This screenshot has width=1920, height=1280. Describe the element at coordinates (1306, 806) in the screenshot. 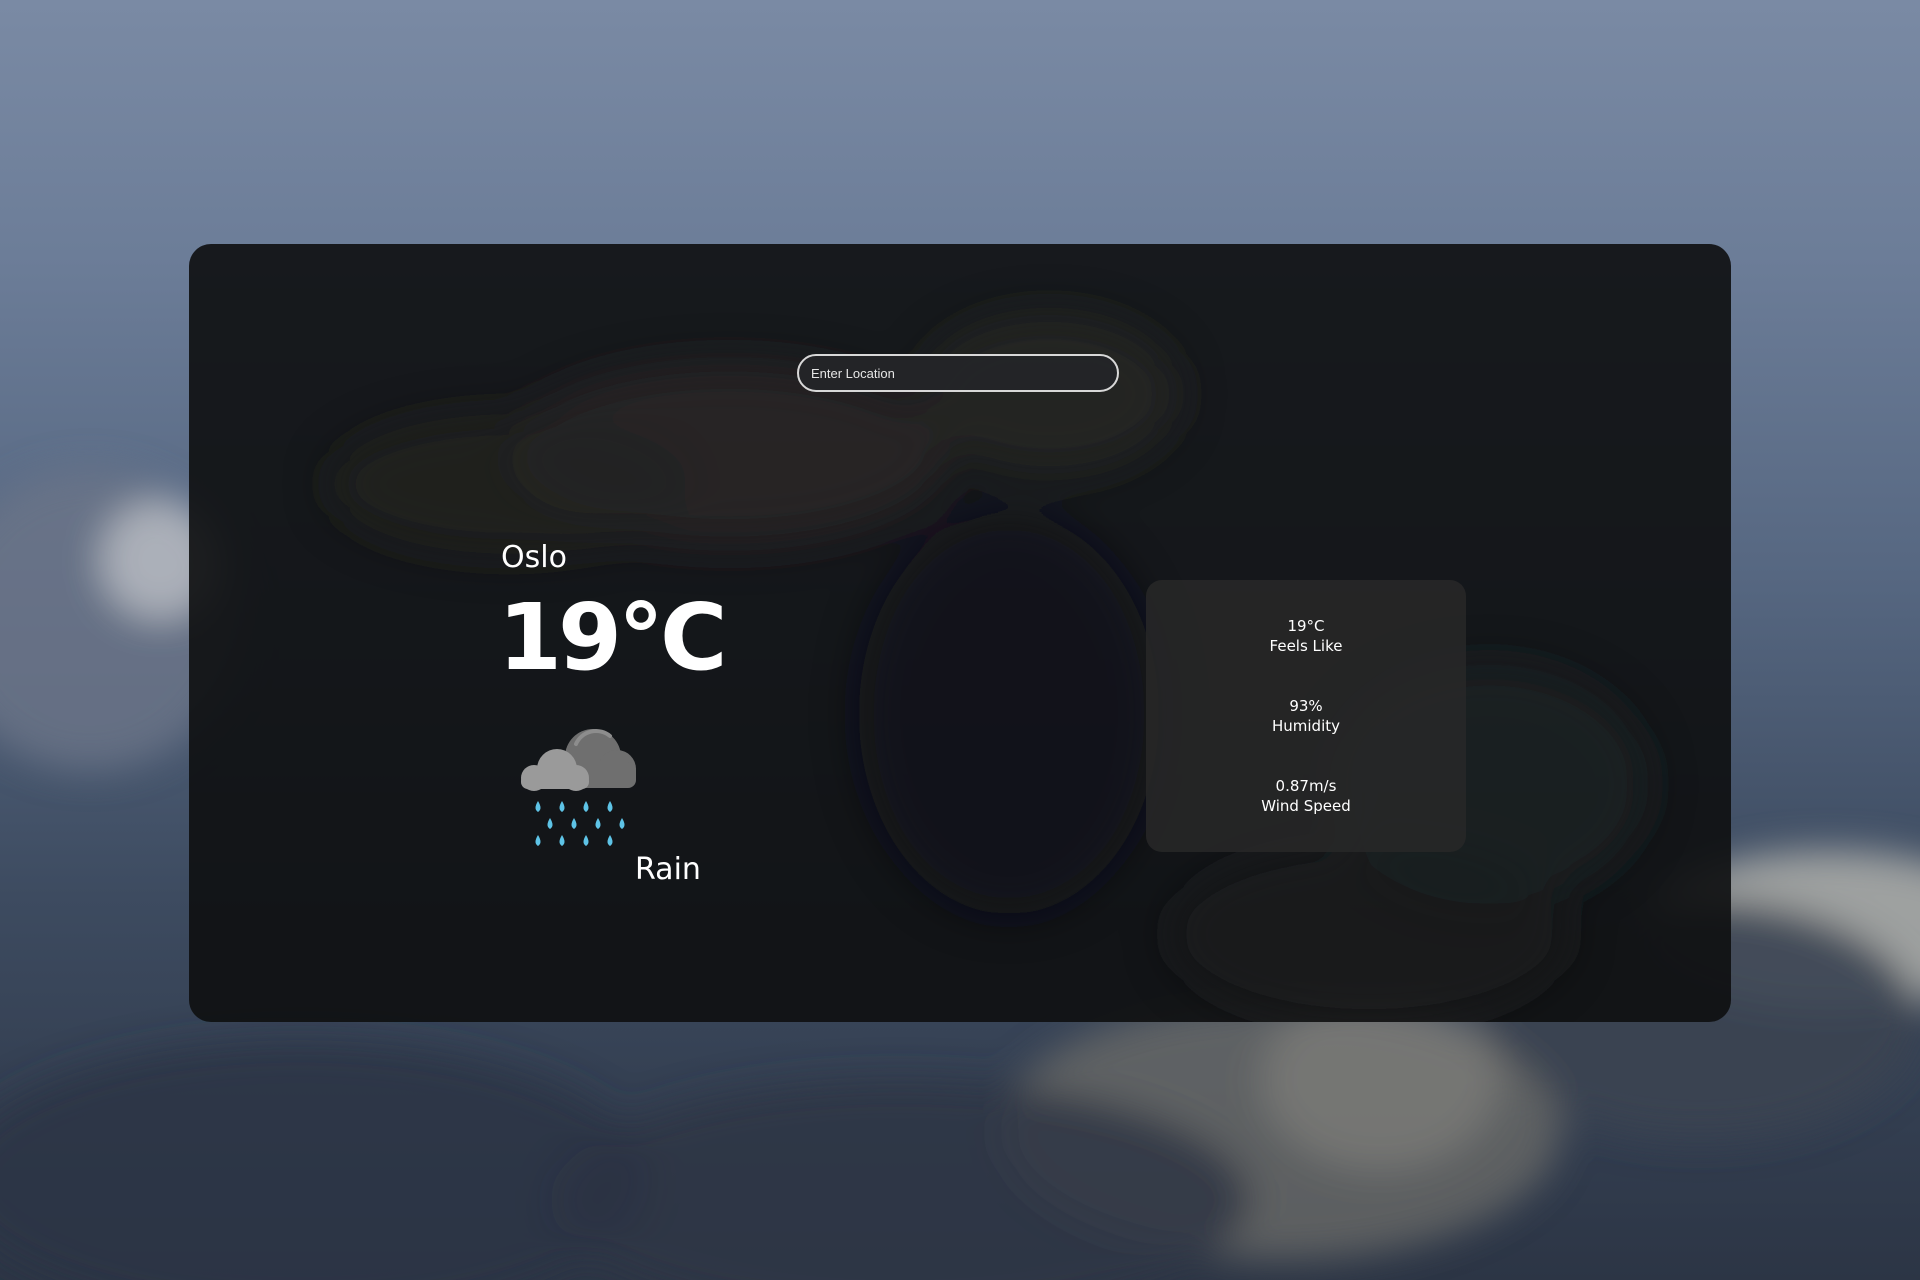

I see `wind-speed-label: Wind Speed` at that location.